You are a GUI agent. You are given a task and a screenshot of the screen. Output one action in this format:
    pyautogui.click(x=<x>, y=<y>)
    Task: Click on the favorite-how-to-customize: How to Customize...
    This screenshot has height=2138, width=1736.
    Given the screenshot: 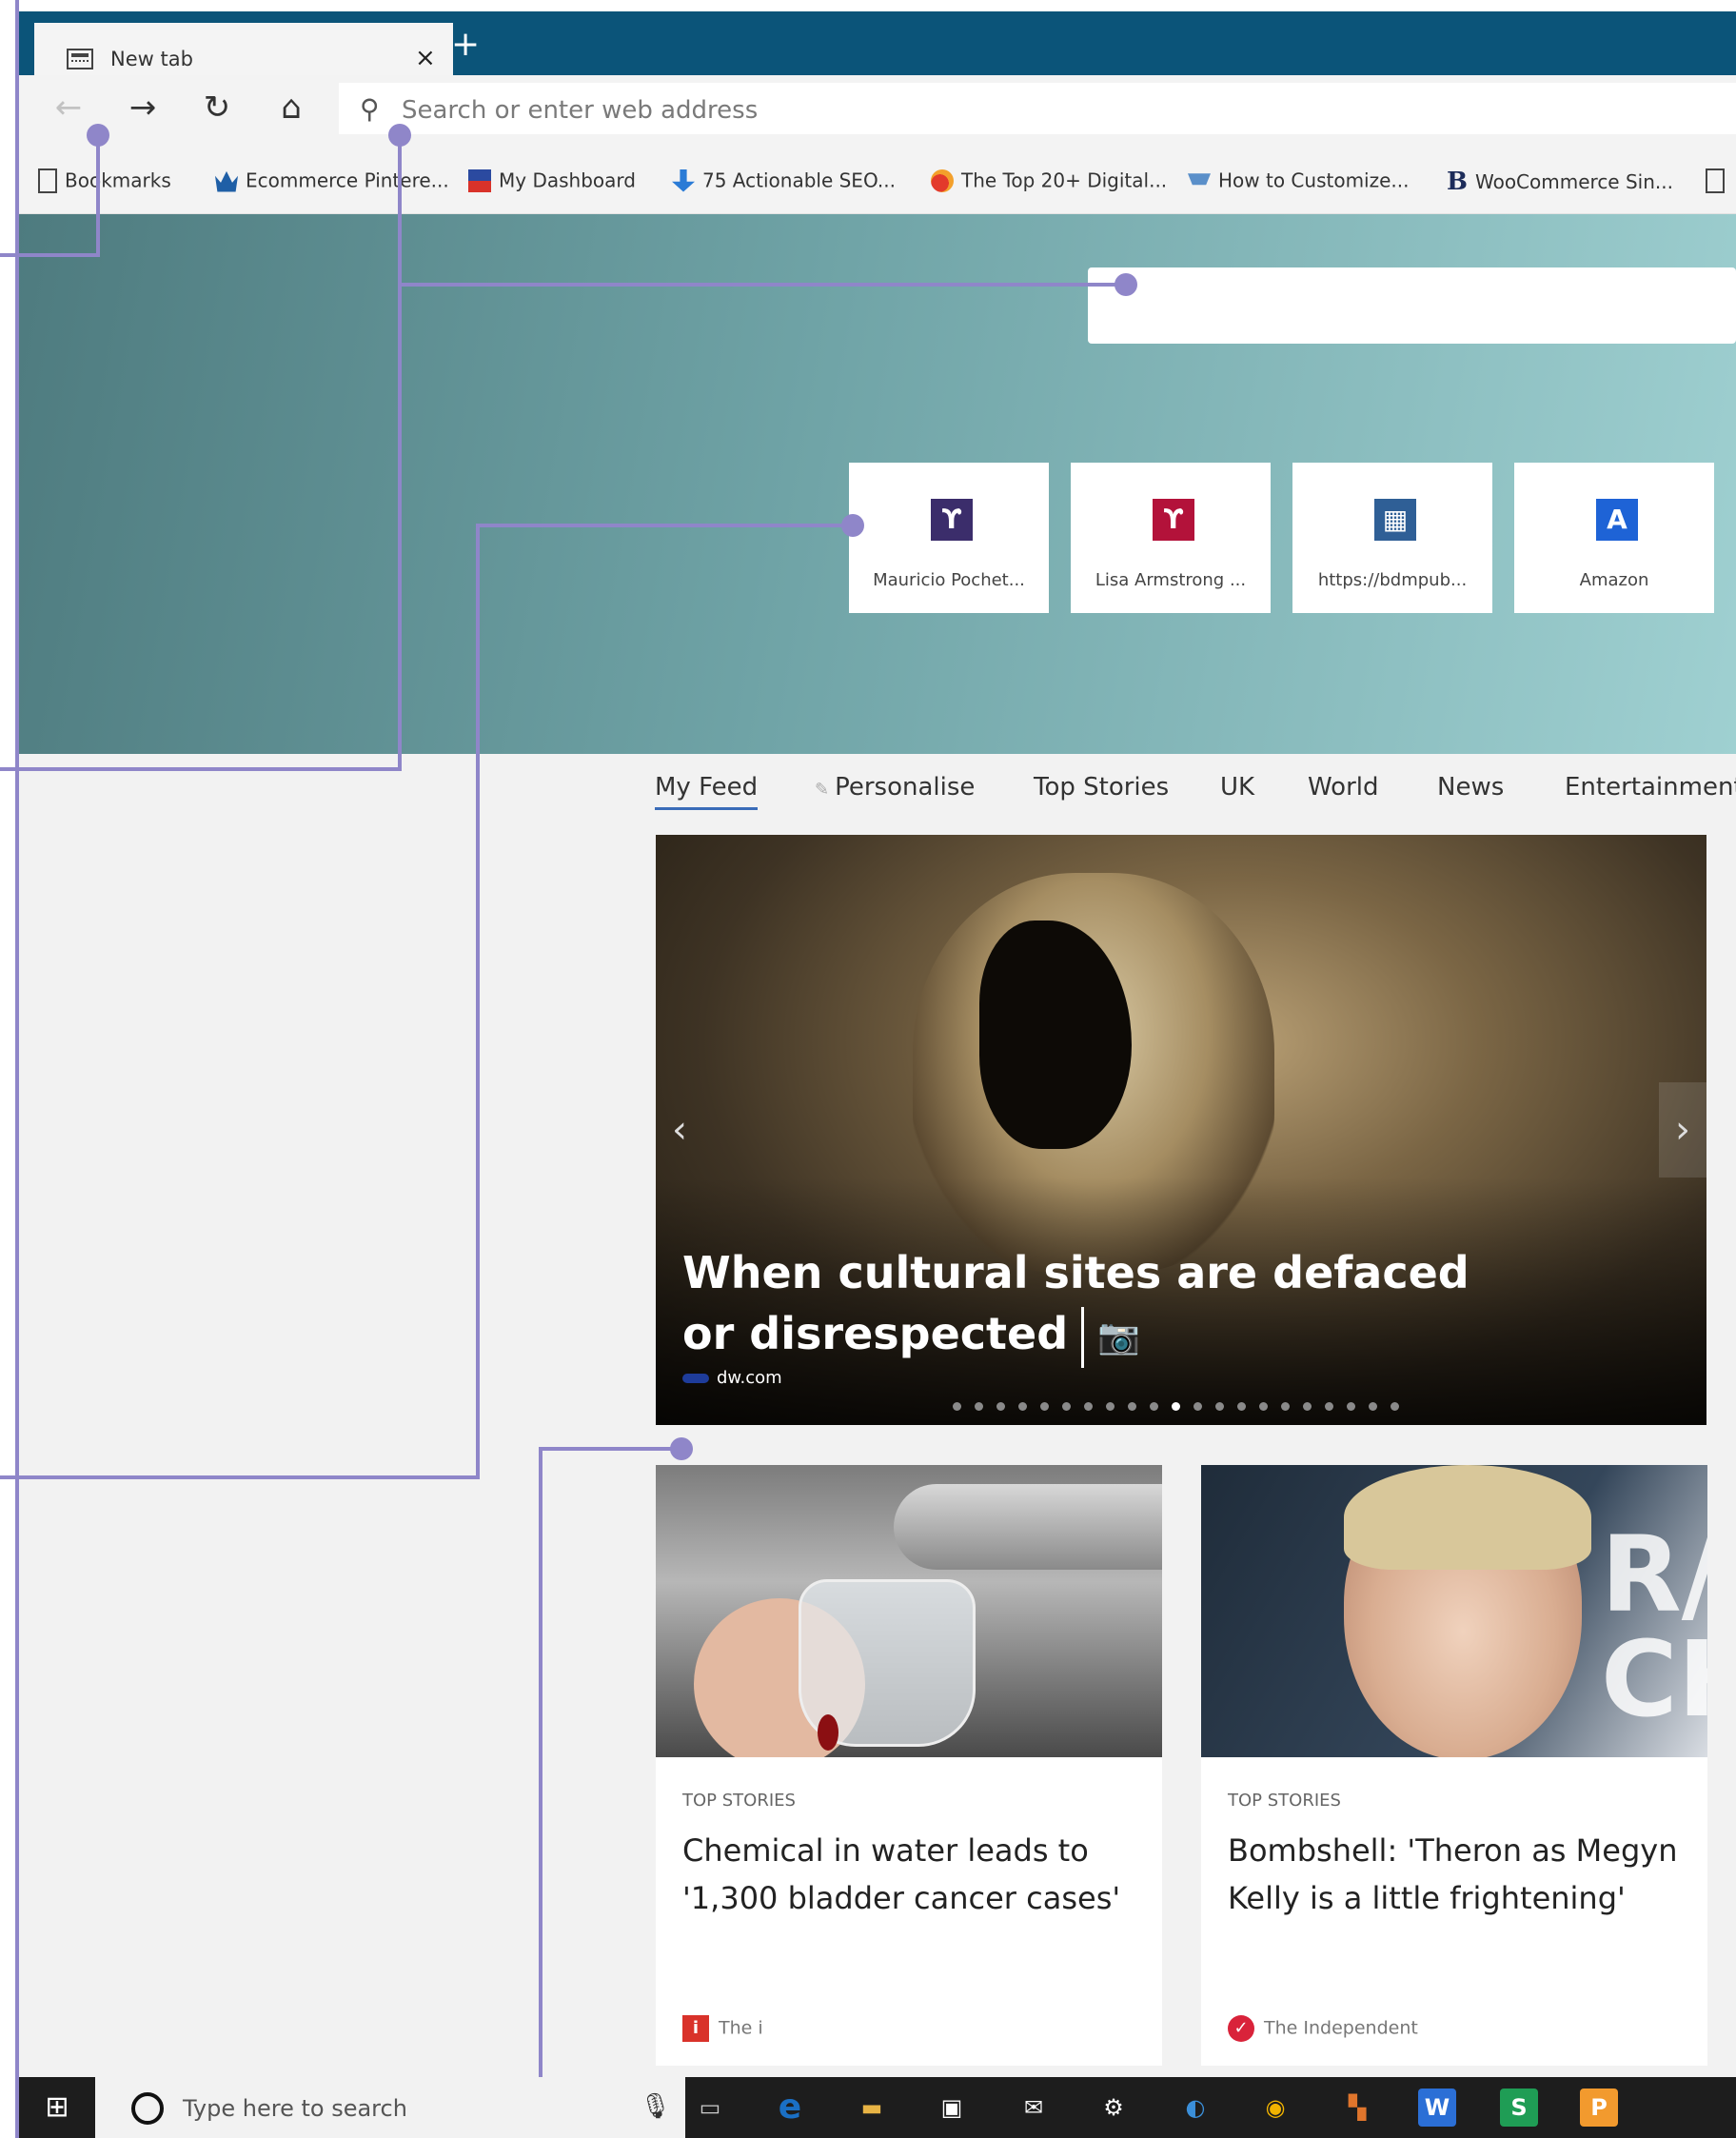 What is the action you would take?
    pyautogui.click(x=1298, y=183)
    